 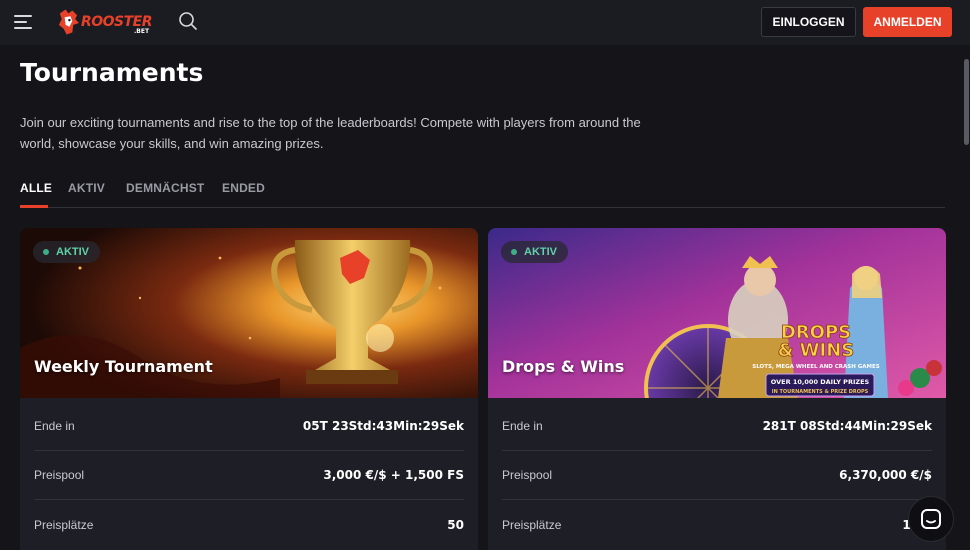 What do you see at coordinates (482, 193) in the screenshot?
I see `tournament-filter-tabs: ALLE AKTIV DEMNÄCHST ENDED` at bounding box center [482, 193].